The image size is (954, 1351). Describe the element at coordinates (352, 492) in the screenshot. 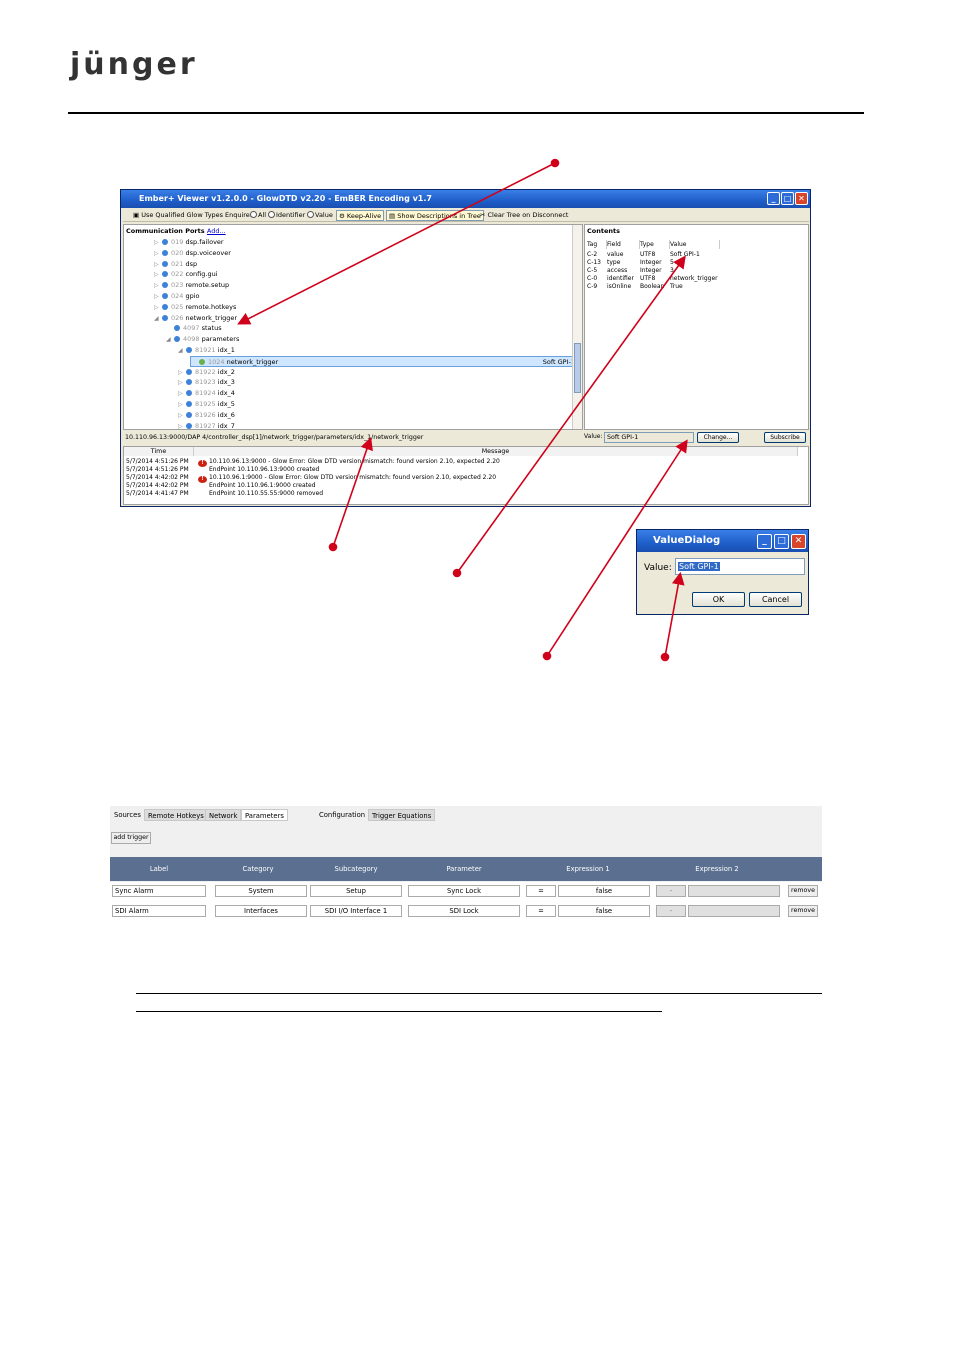

I see `arrow-to-path` at that location.